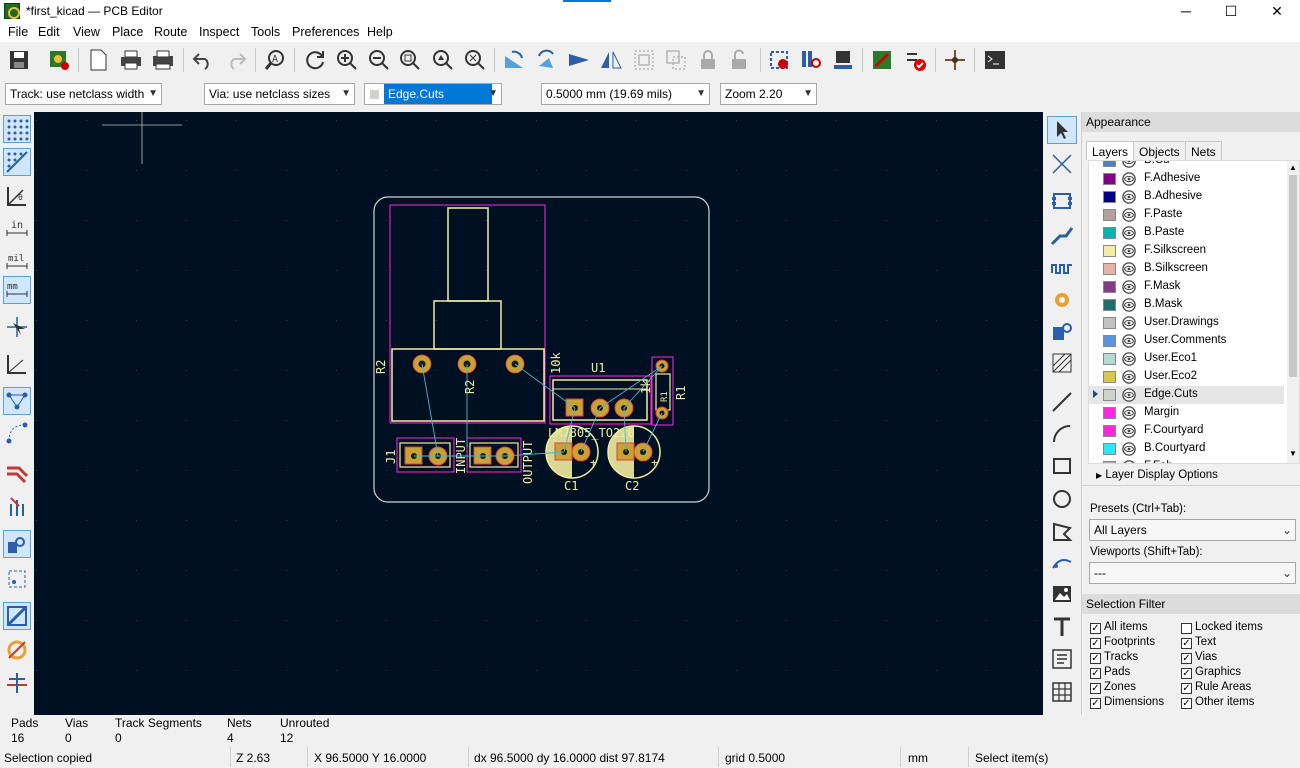 The image size is (1300, 768). I want to click on zoom-out-icon, so click(379, 60).